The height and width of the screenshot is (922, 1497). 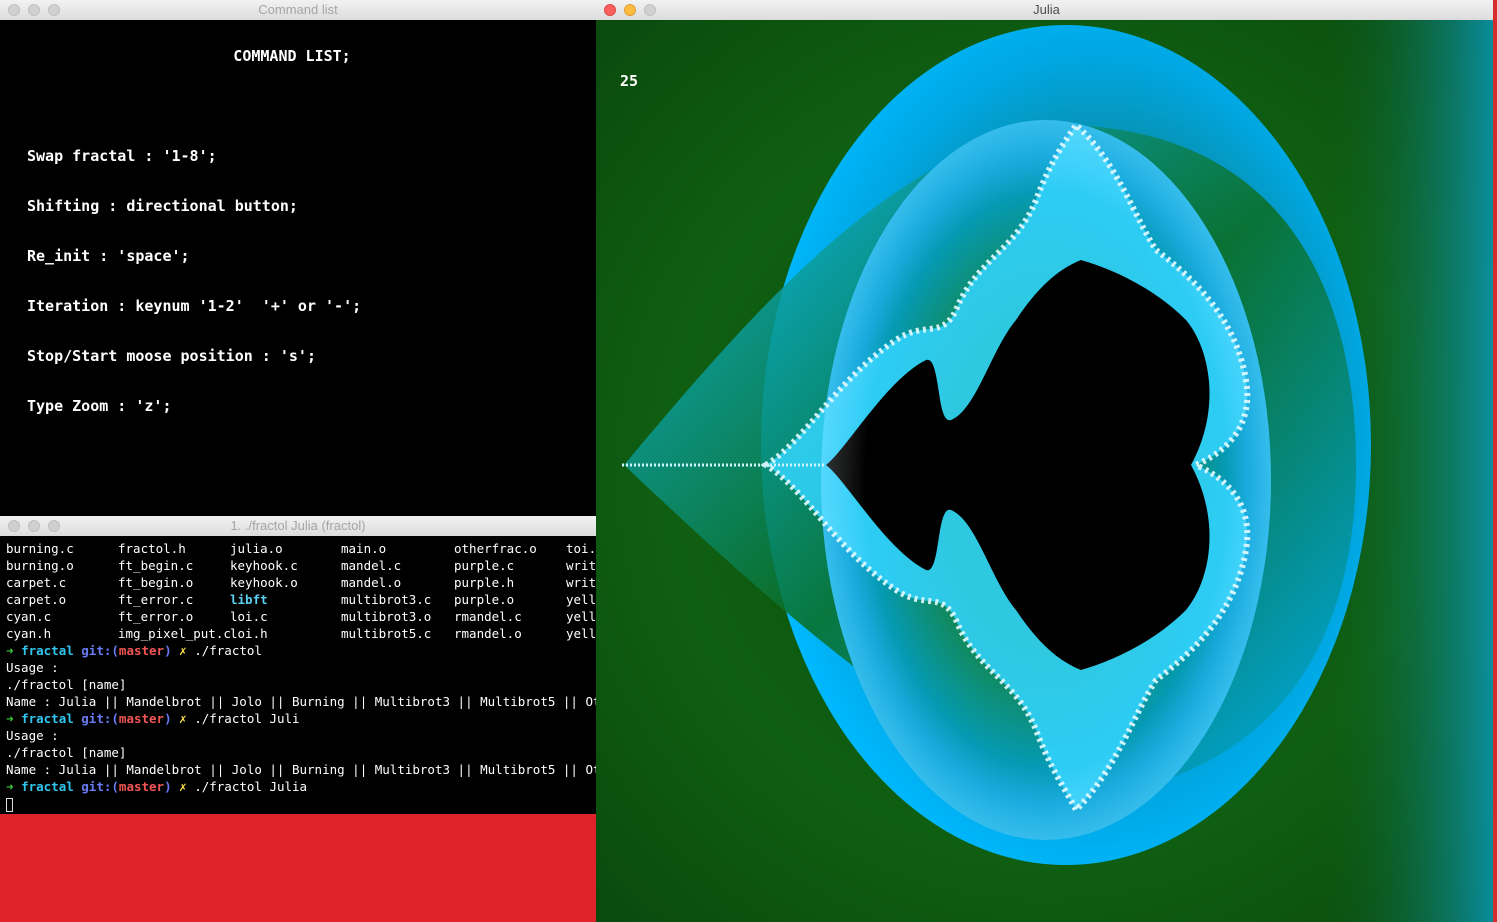 I want to click on command-list-titlebar: Command list, so click(x=298, y=10).